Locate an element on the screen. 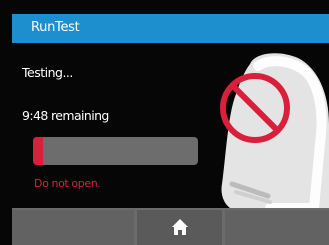 The width and height of the screenshot is (329, 245). progress-bar is located at coordinates (115, 151).